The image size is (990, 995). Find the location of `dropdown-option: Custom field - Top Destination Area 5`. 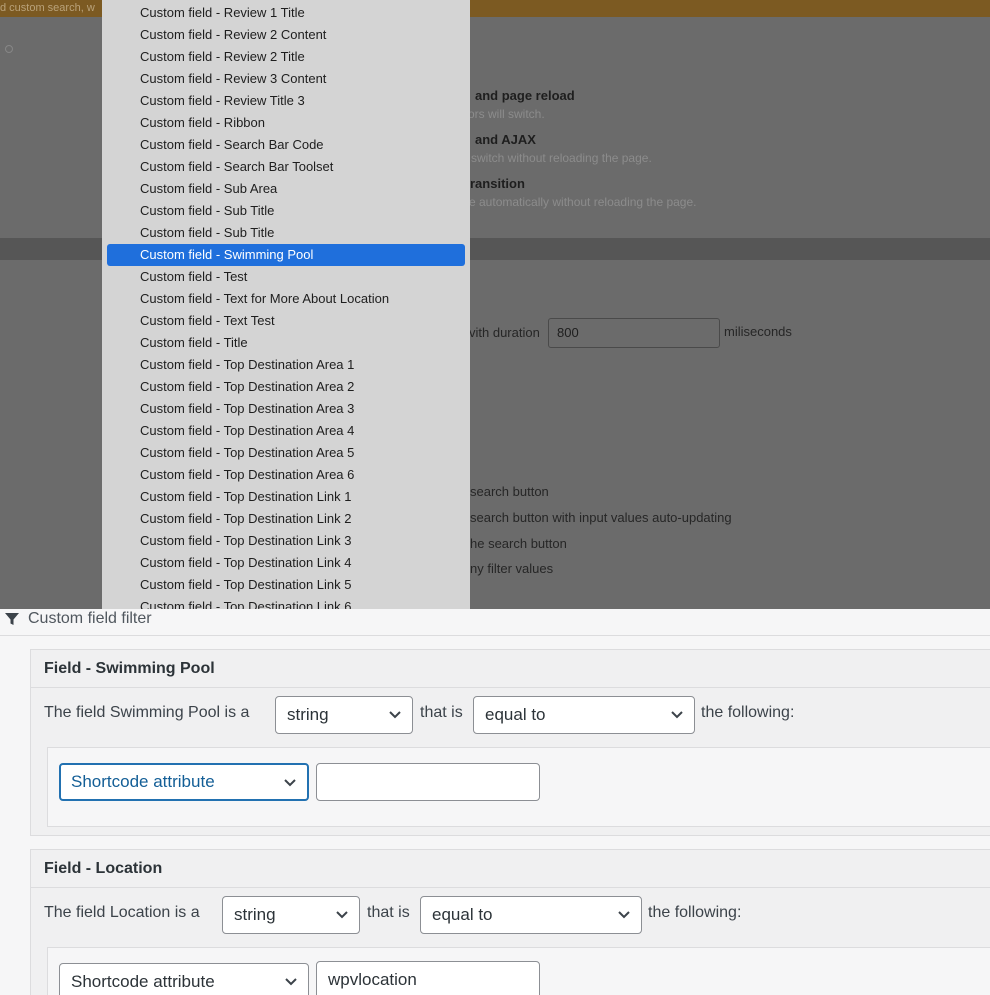

dropdown-option: Custom field - Top Destination Area 5 is located at coordinates (286, 453).